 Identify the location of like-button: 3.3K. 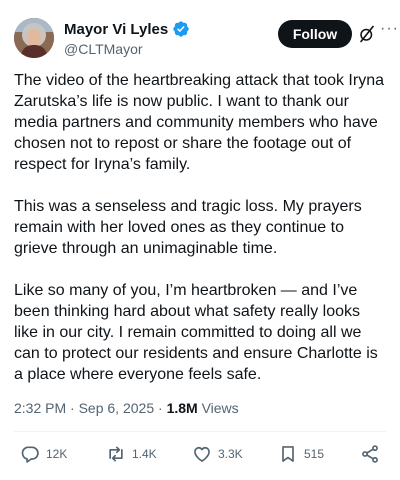
(217, 454).